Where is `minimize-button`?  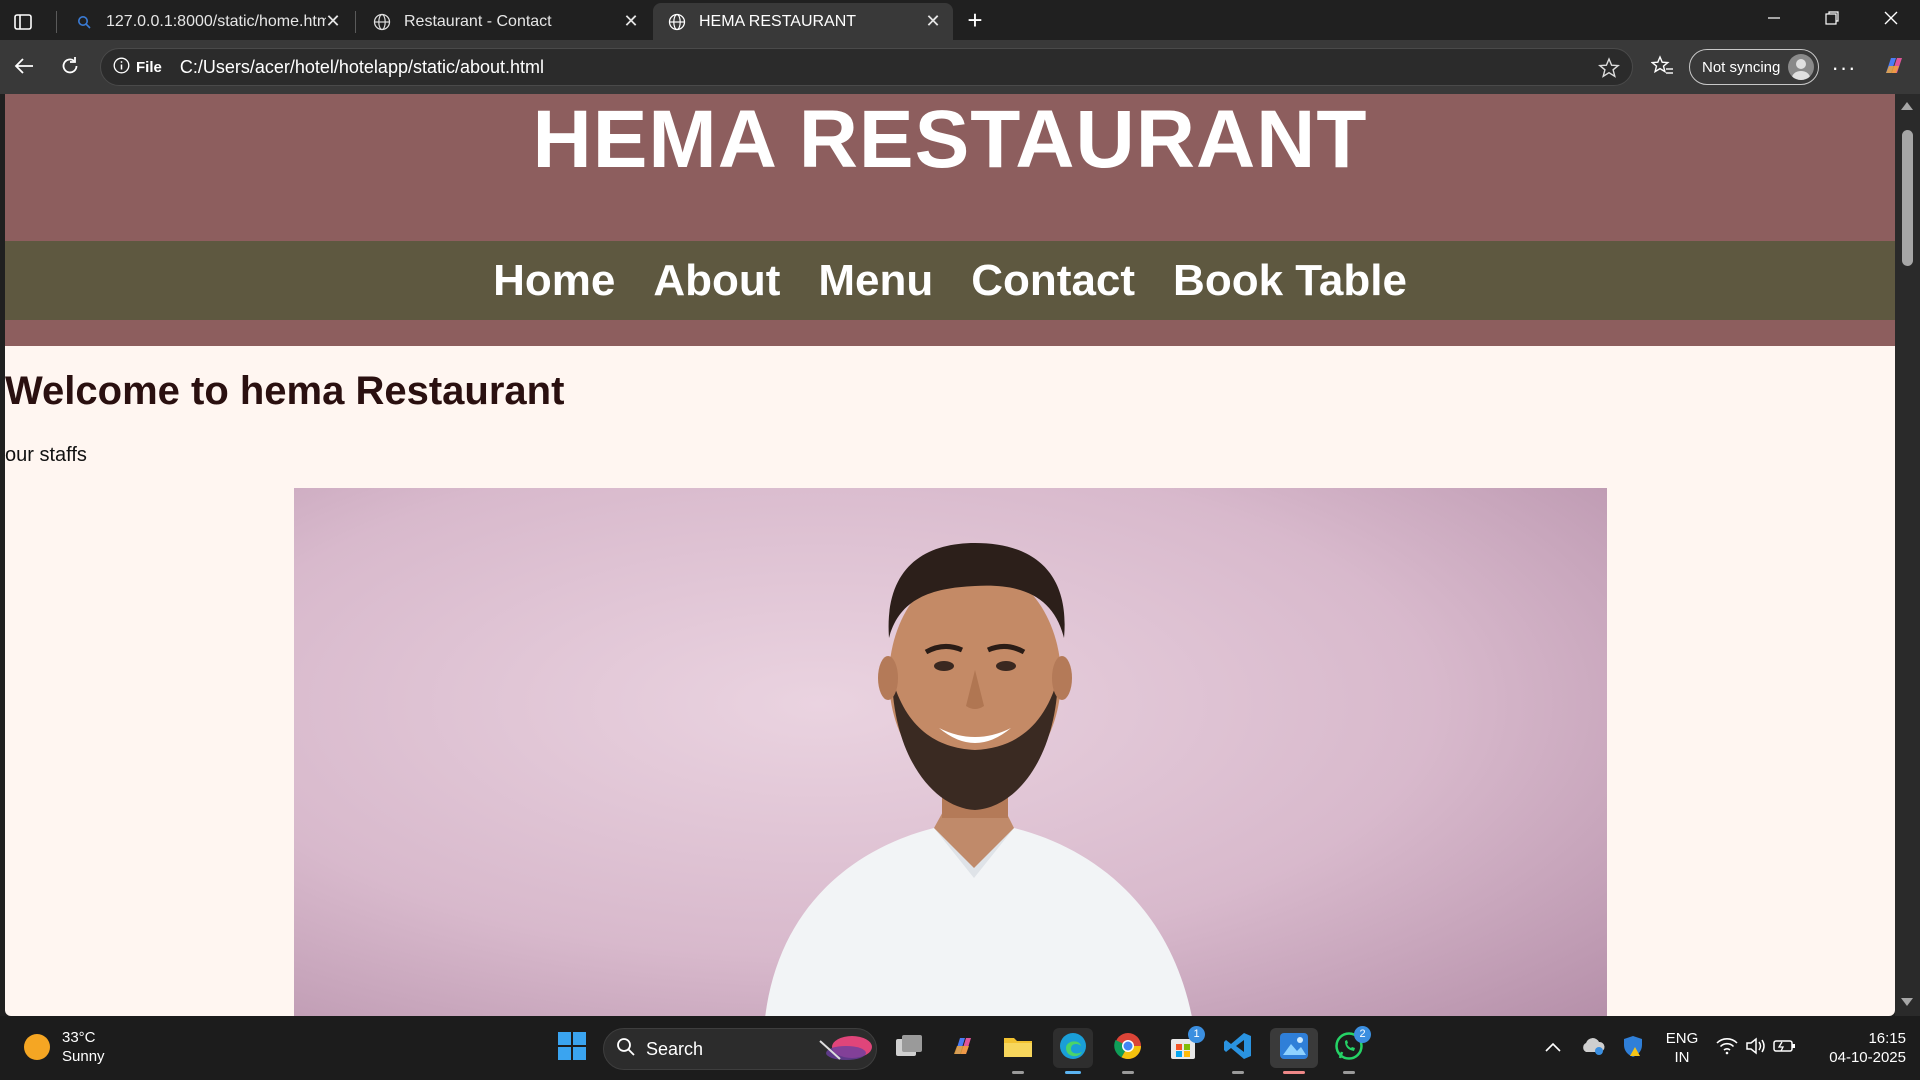
minimize-button is located at coordinates (1774, 20).